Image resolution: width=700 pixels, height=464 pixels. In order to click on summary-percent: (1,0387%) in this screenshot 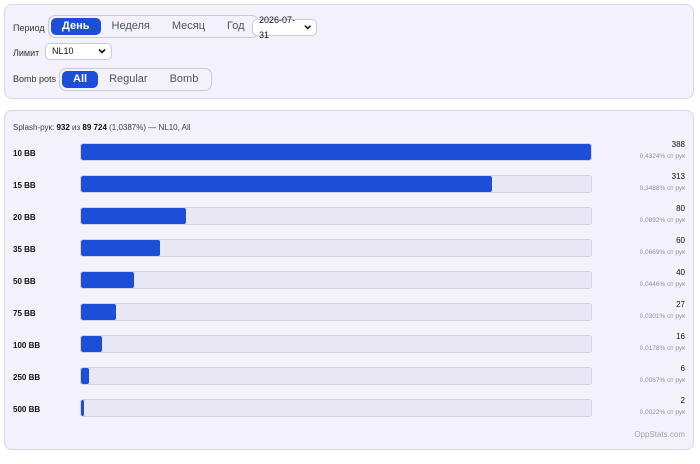, I will do `click(128, 127)`.